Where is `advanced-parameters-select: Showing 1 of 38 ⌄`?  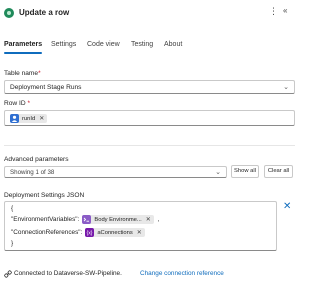
advanced-parameters-select: Showing 1 of 38 ⌄ is located at coordinates (115, 172).